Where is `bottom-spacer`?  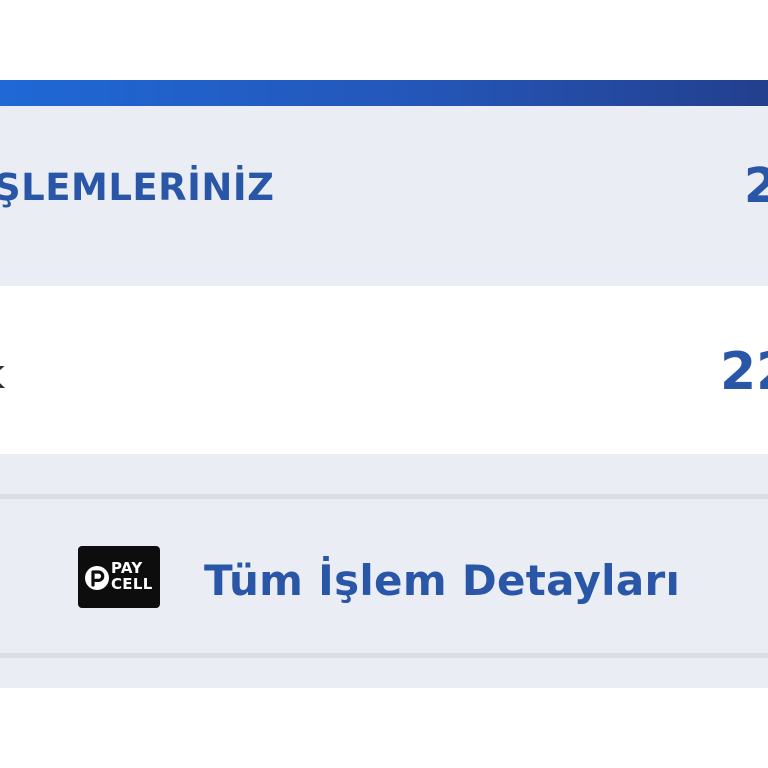 bottom-spacer is located at coordinates (384, 673).